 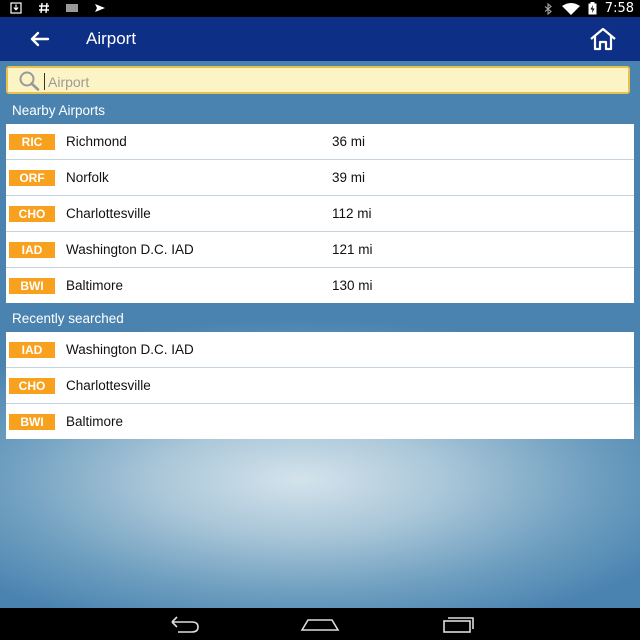 What do you see at coordinates (32, 178) in the screenshot?
I see `airport-code-badge: ORF` at bounding box center [32, 178].